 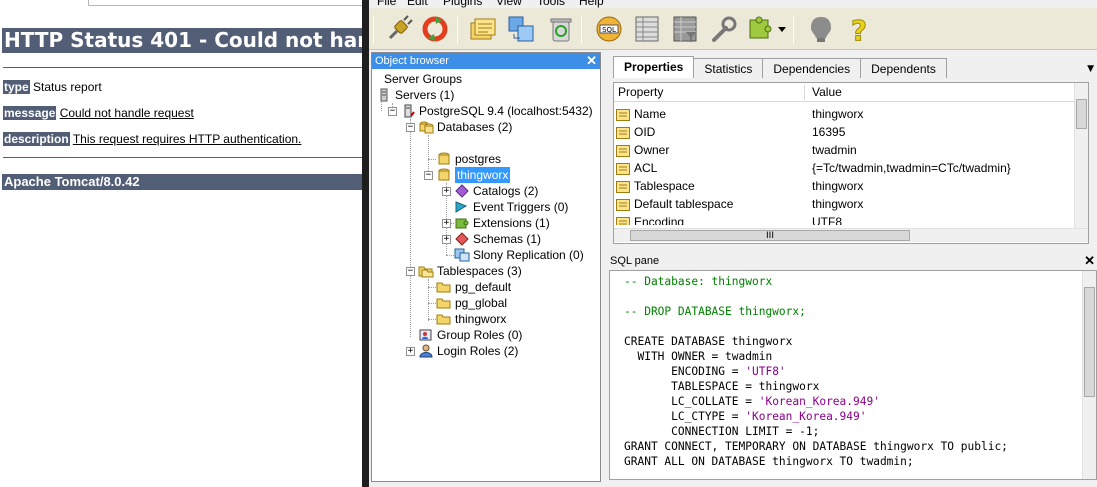 I want to click on properties-horizontal-scrollbar: III, so click(x=851, y=235).